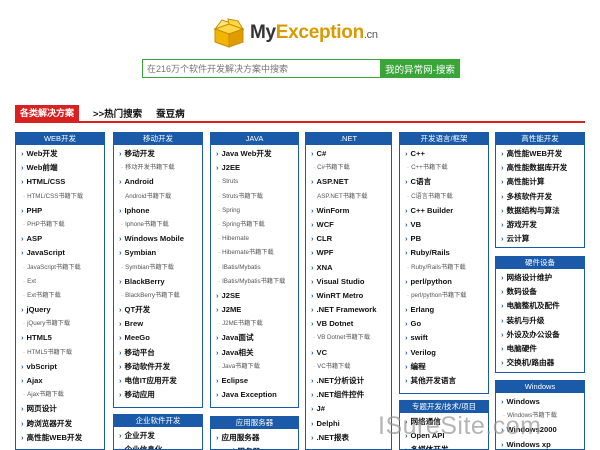  What do you see at coordinates (446, 296) in the screenshot?
I see `book-download-link: perl/python书籍下载` at bounding box center [446, 296].